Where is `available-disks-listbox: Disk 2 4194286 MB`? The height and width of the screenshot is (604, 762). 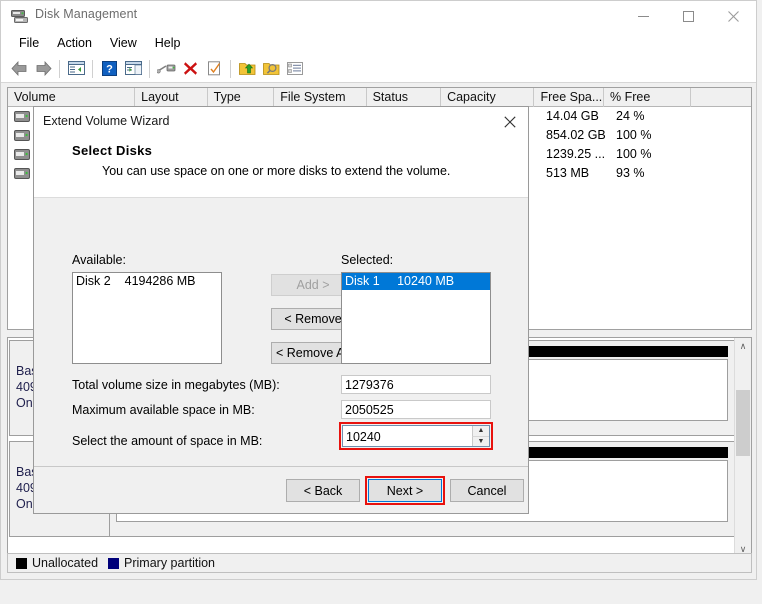
available-disks-listbox: Disk 2 4194286 MB is located at coordinates (147, 318).